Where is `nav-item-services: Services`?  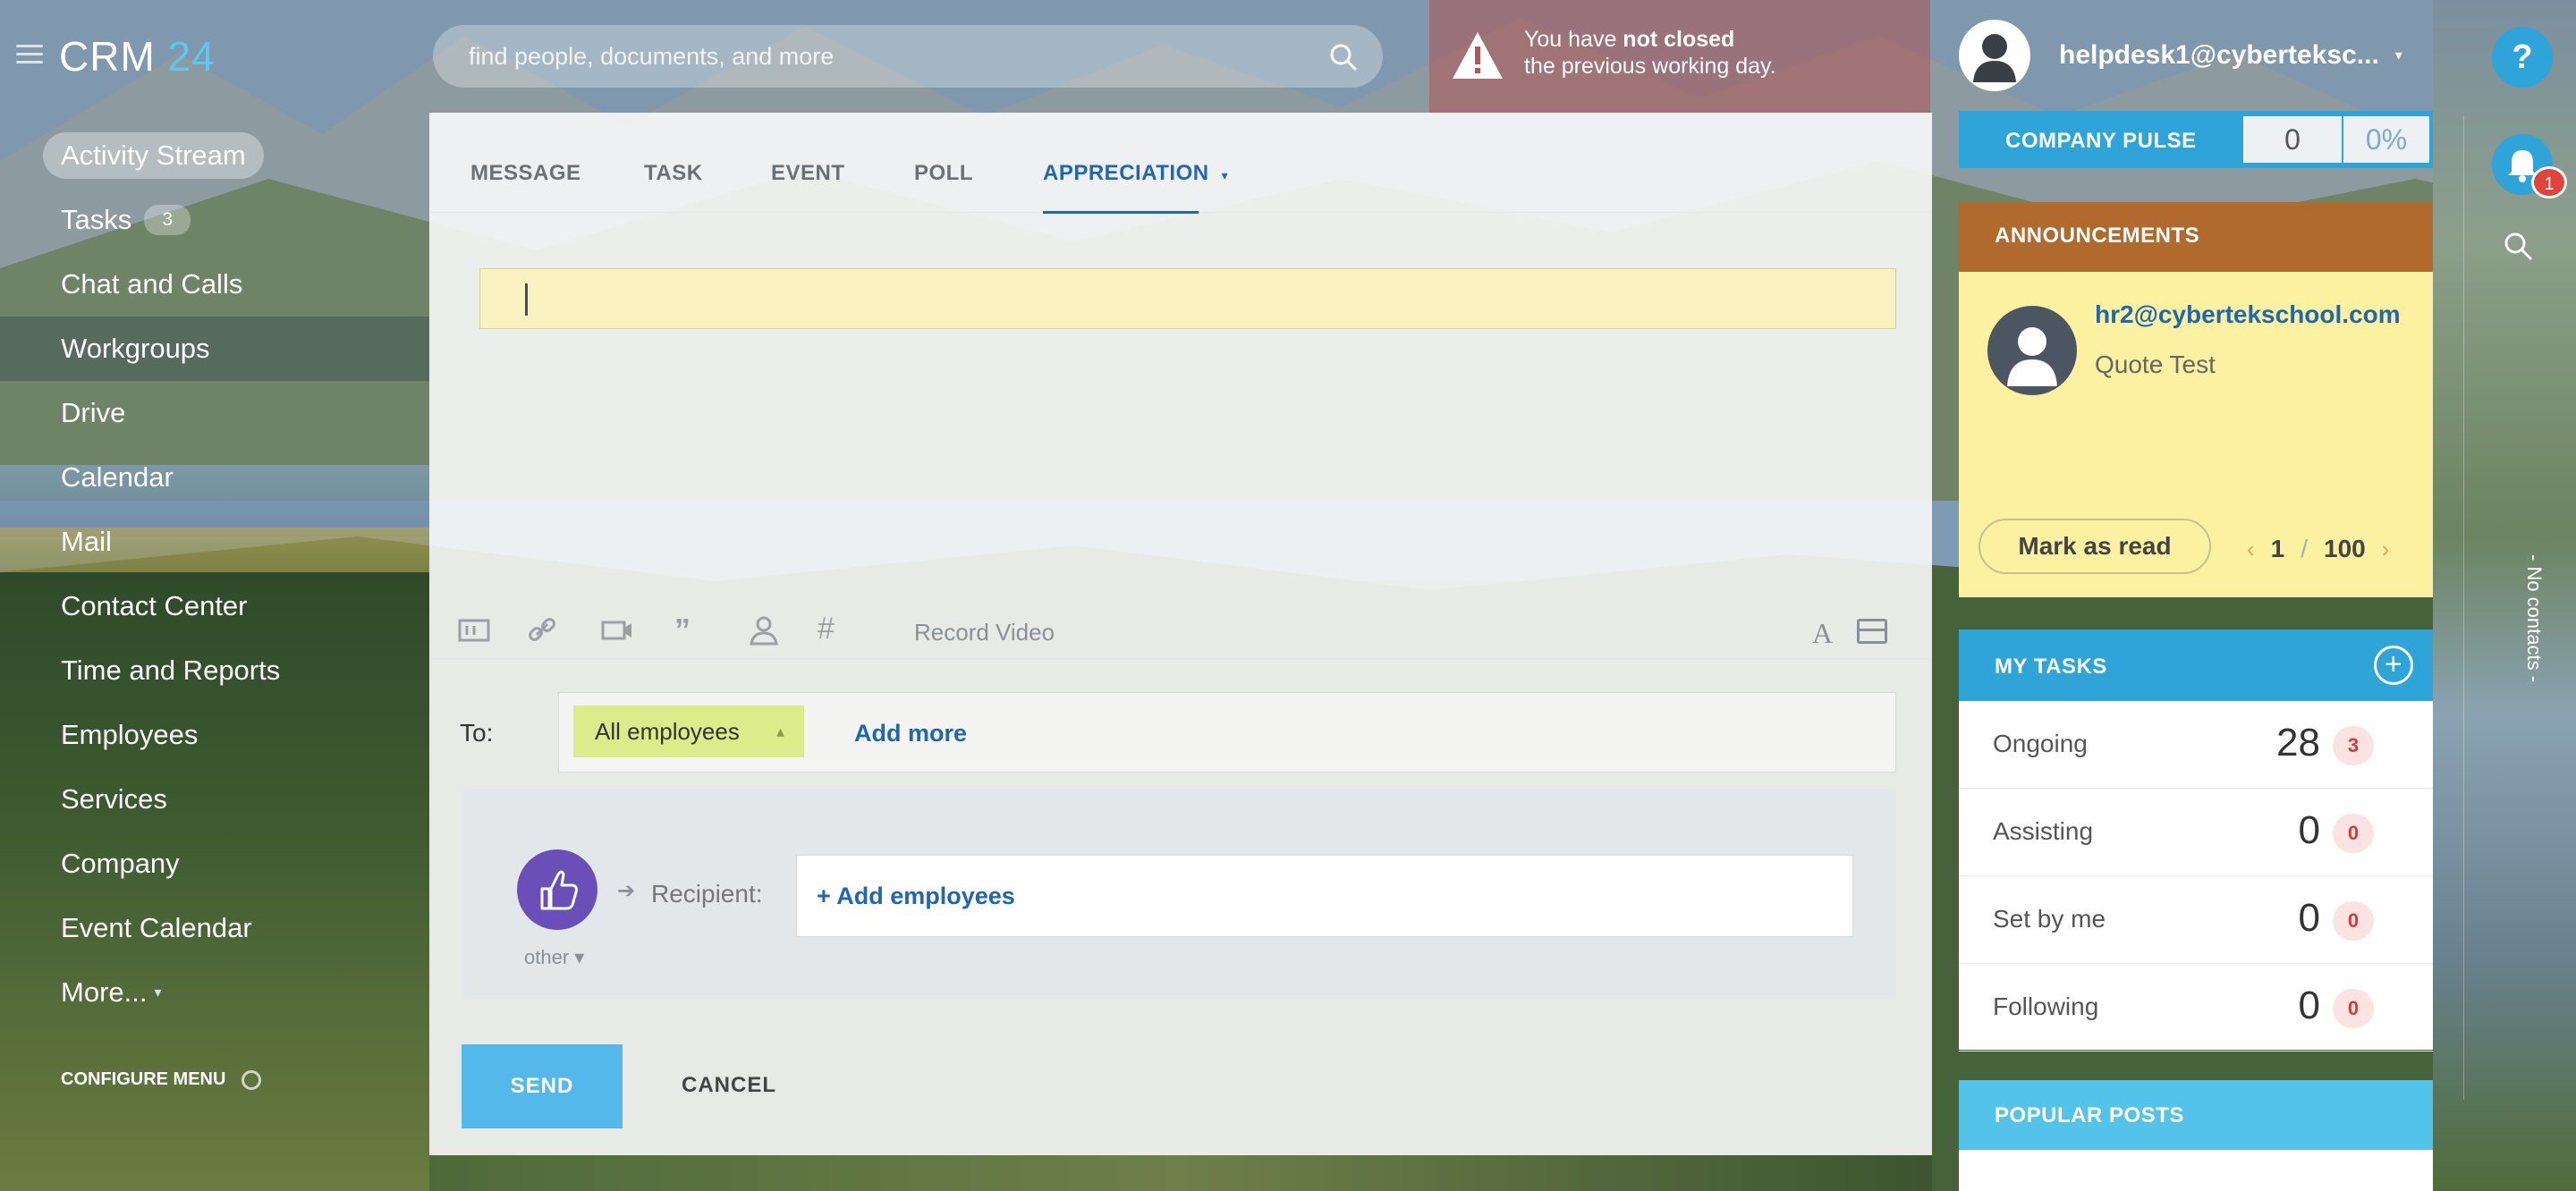 nav-item-services: Services is located at coordinates (214, 799).